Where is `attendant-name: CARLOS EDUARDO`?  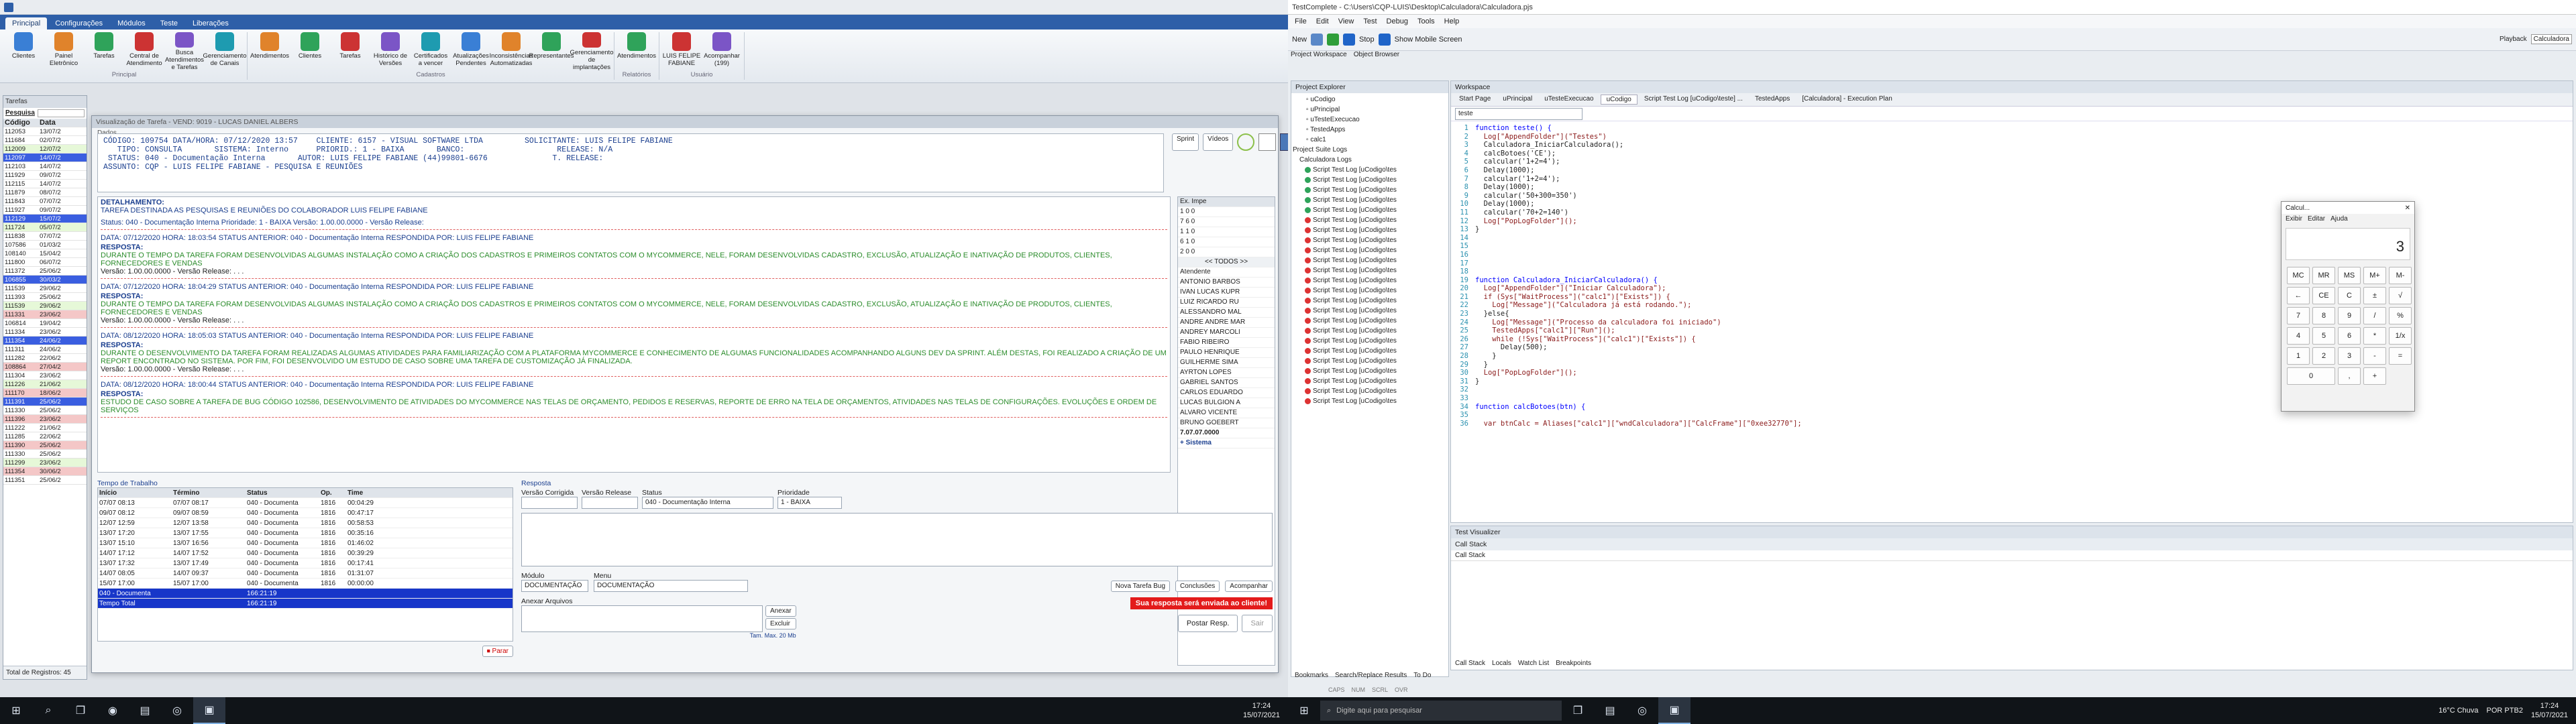 attendant-name: CARLOS EDUARDO is located at coordinates (1226, 393).